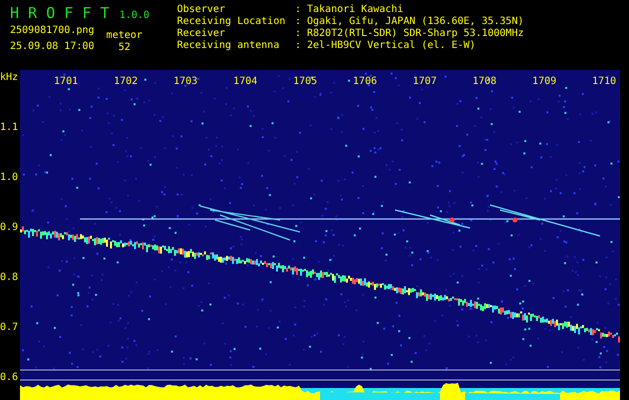 Image resolution: width=629 pixels, height=400 pixels. I want to click on info-label: Receiving Location, so click(231, 22).